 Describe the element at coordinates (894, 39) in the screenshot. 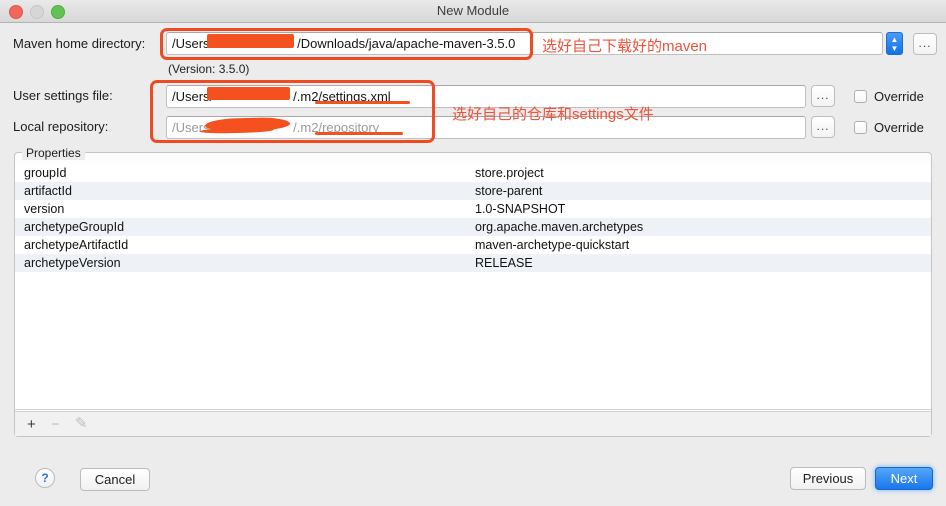

I see `chevron-up-glyph: ▲` at that location.